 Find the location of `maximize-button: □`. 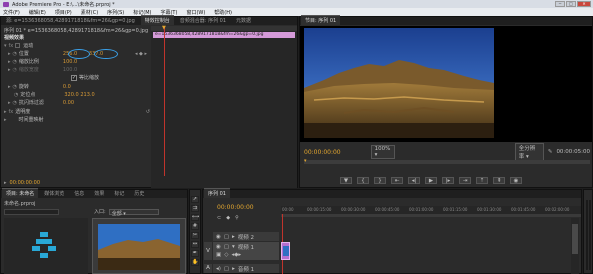

maximize-button: □ is located at coordinates (571, 4).